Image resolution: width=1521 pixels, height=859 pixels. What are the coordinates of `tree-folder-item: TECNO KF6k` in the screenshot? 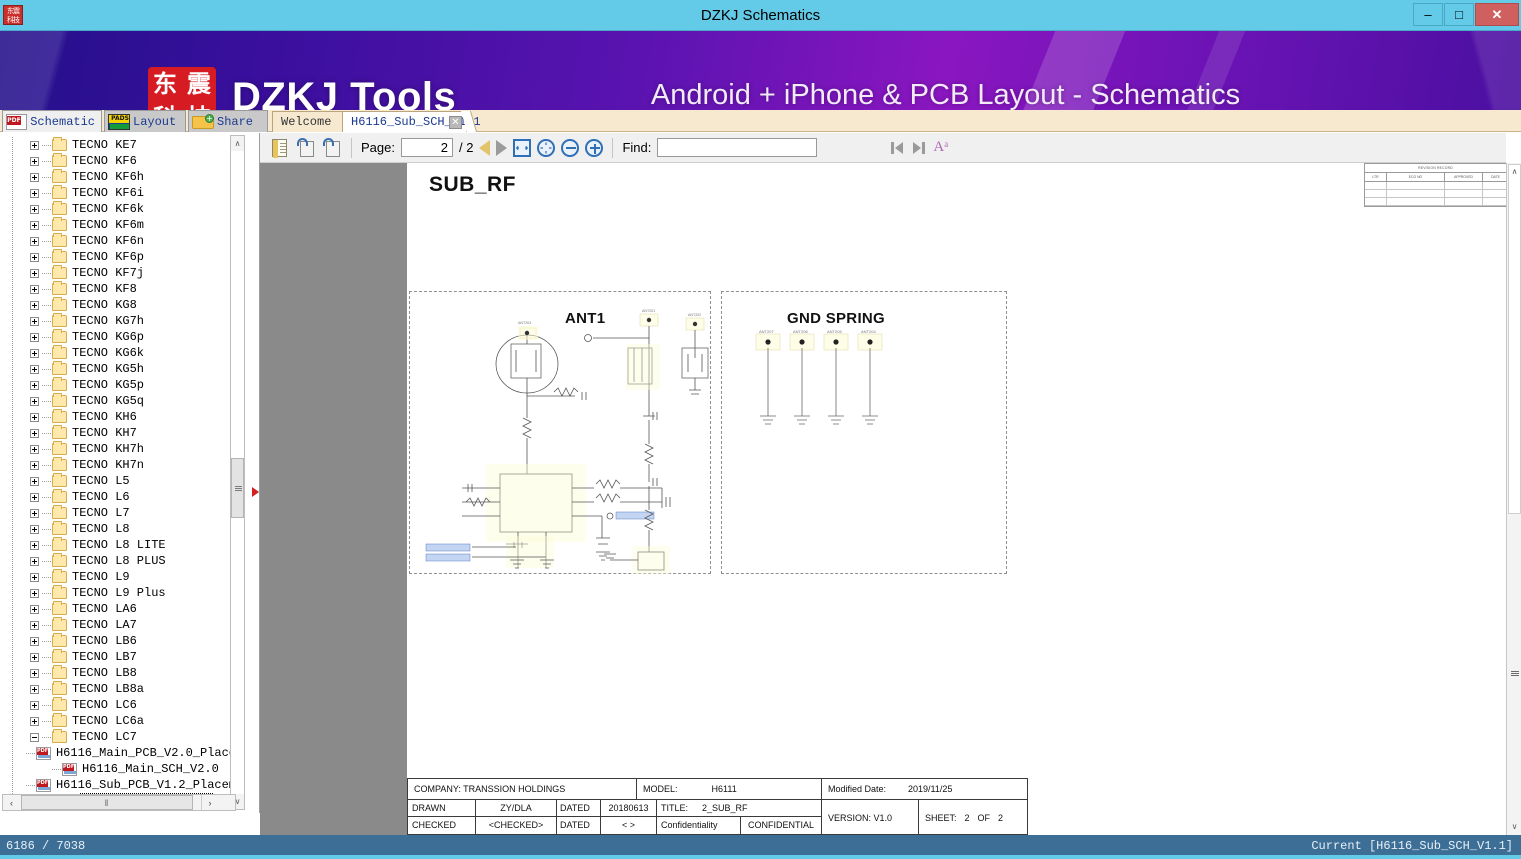 It's located at (118, 209).